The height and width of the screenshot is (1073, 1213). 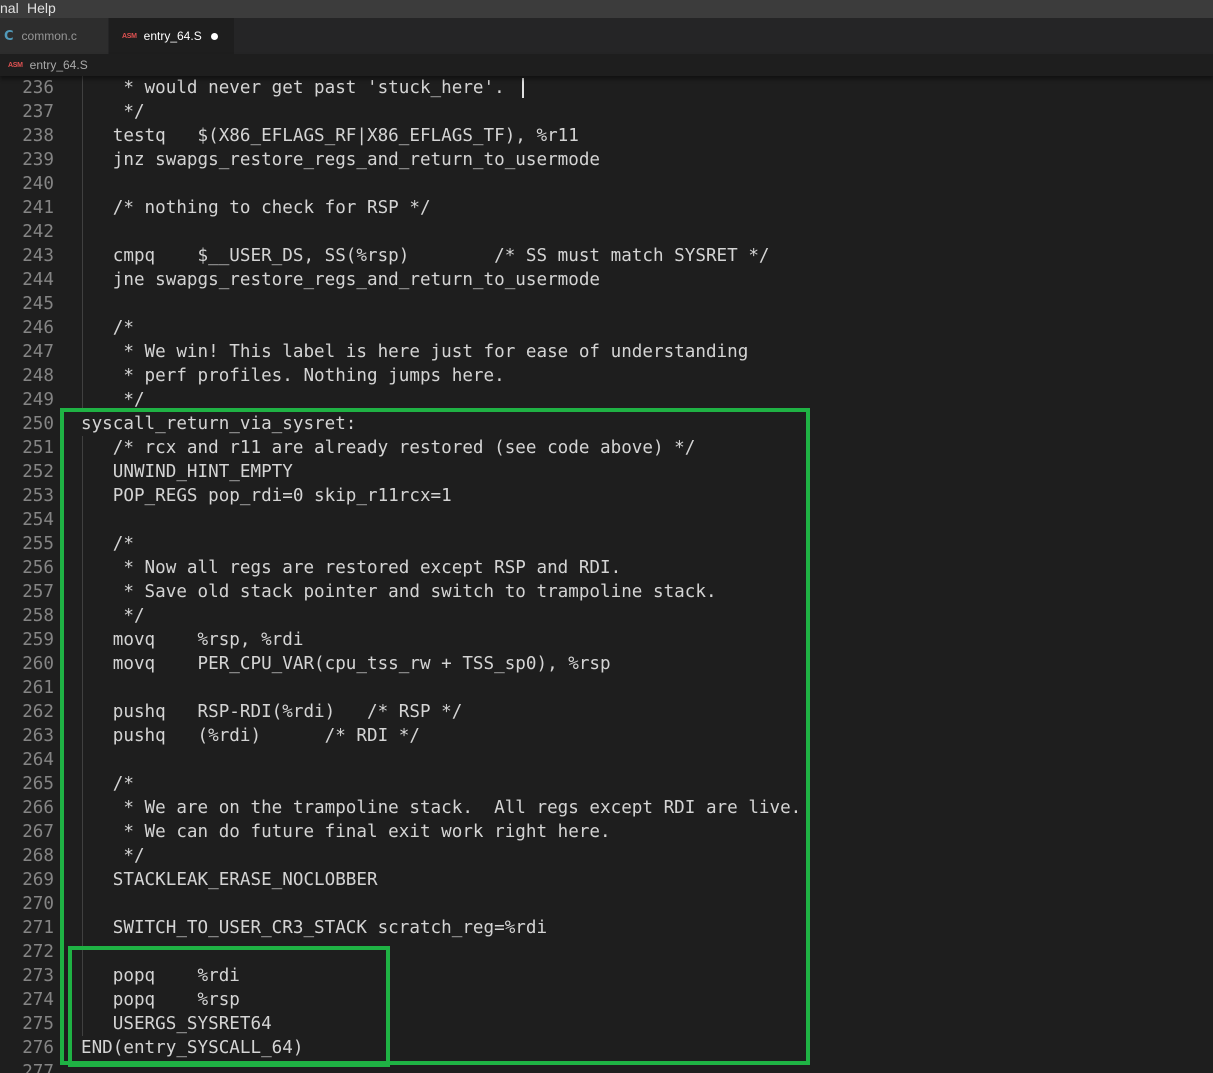 I want to click on line-number: 274, so click(x=38, y=1000).